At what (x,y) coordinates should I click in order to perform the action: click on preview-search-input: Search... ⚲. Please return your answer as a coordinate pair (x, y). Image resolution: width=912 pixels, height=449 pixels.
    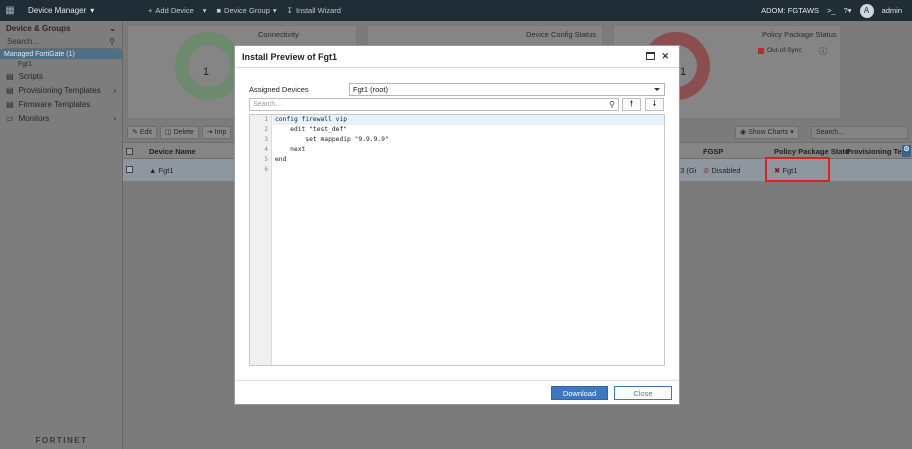
    Looking at the image, I should click on (434, 104).